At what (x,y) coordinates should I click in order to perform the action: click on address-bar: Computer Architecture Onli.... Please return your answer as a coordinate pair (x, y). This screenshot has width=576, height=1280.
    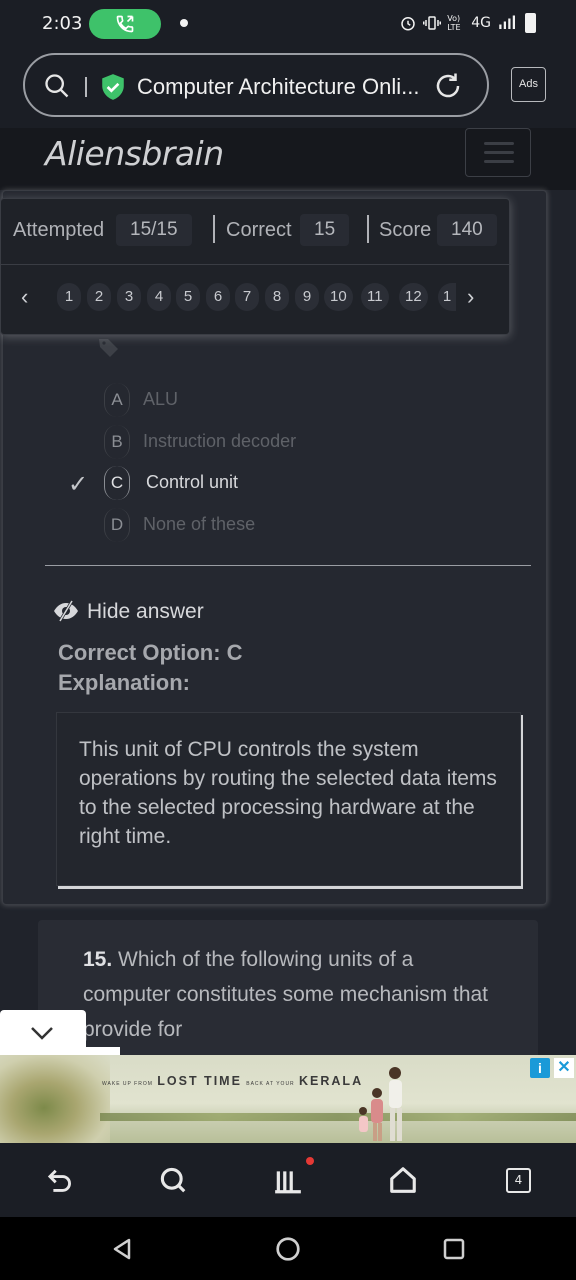
    Looking at the image, I should click on (256, 85).